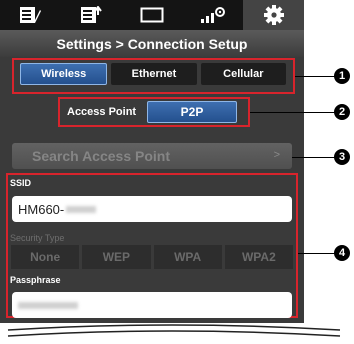 This screenshot has width=354, height=344. What do you see at coordinates (152, 209) in the screenshot?
I see `ssid-field: HM660-` at bounding box center [152, 209].